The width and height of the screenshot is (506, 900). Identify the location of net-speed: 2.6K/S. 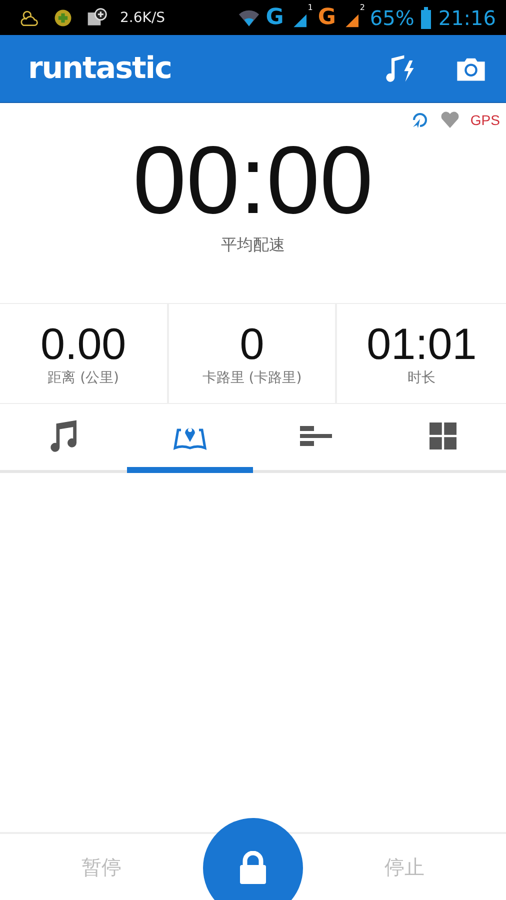
(143, 18).